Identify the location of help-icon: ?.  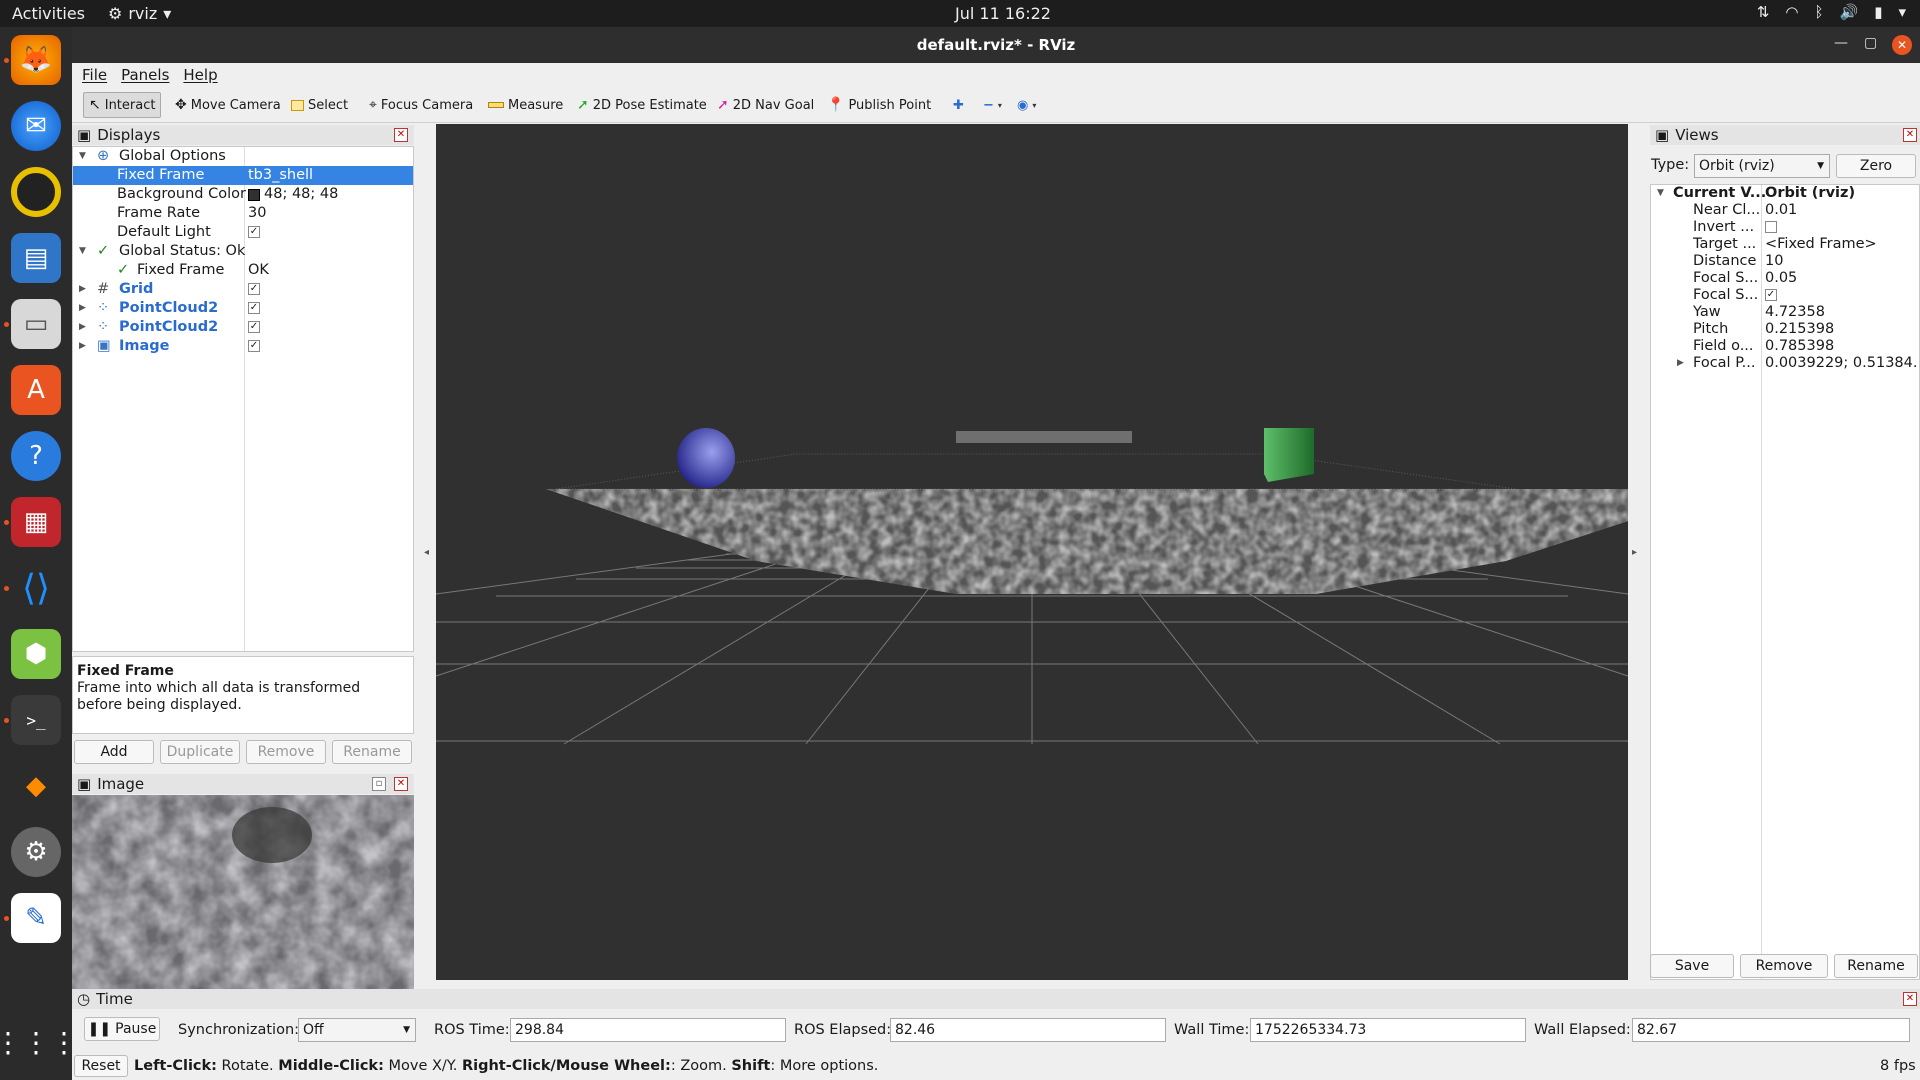
(36, 456).